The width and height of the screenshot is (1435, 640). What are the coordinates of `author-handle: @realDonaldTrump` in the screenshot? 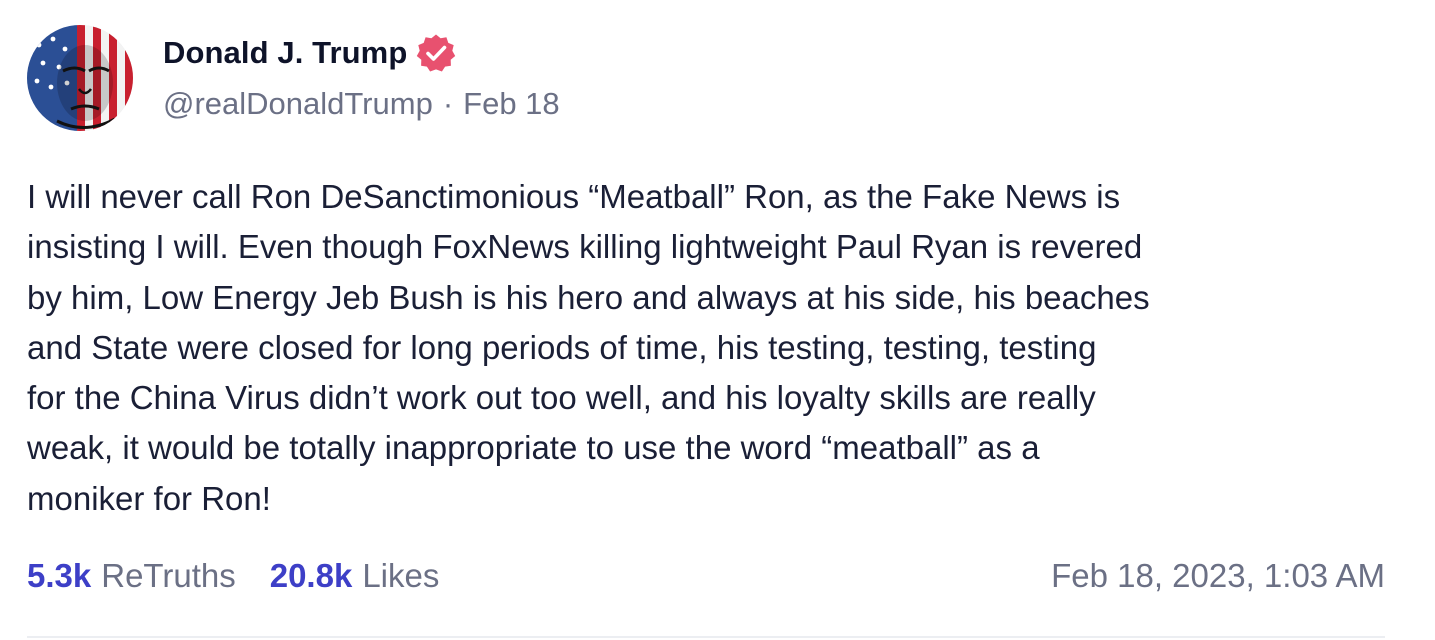 It's located at (298, 104).